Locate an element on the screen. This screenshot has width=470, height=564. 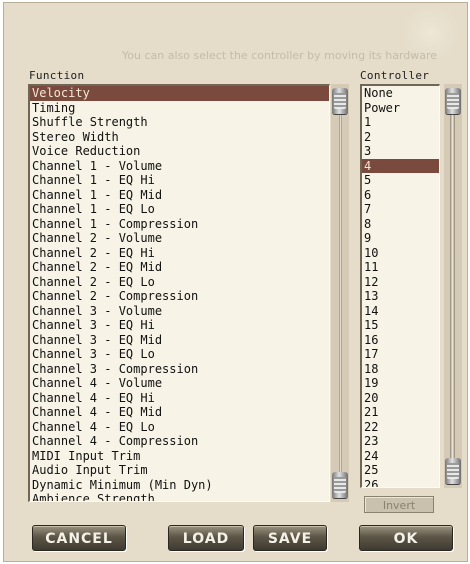
function-list-item: Channel 2 - EQ Hi is located at coordinates (179, 253).